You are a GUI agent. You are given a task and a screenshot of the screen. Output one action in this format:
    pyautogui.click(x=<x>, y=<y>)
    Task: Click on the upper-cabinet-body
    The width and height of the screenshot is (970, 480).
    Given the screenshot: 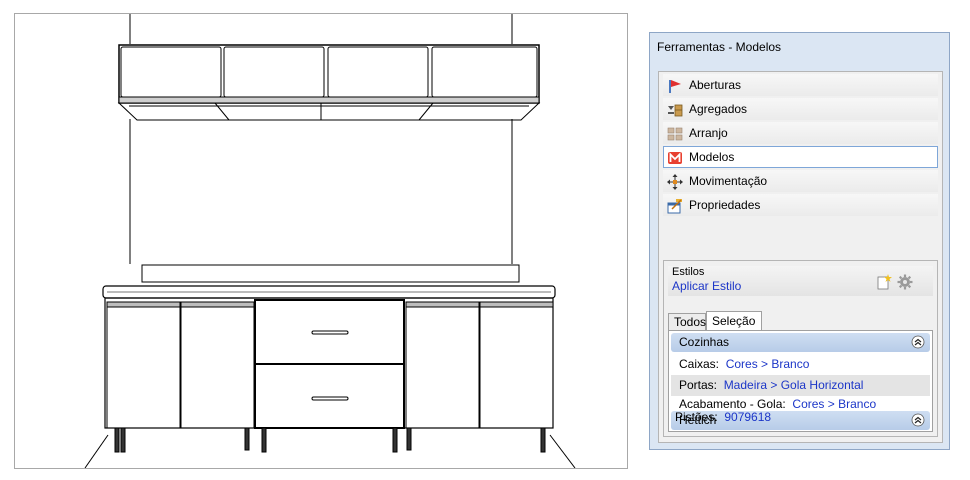 What is the action you would take?
    pyautogui.click(x=329, y=74)
    